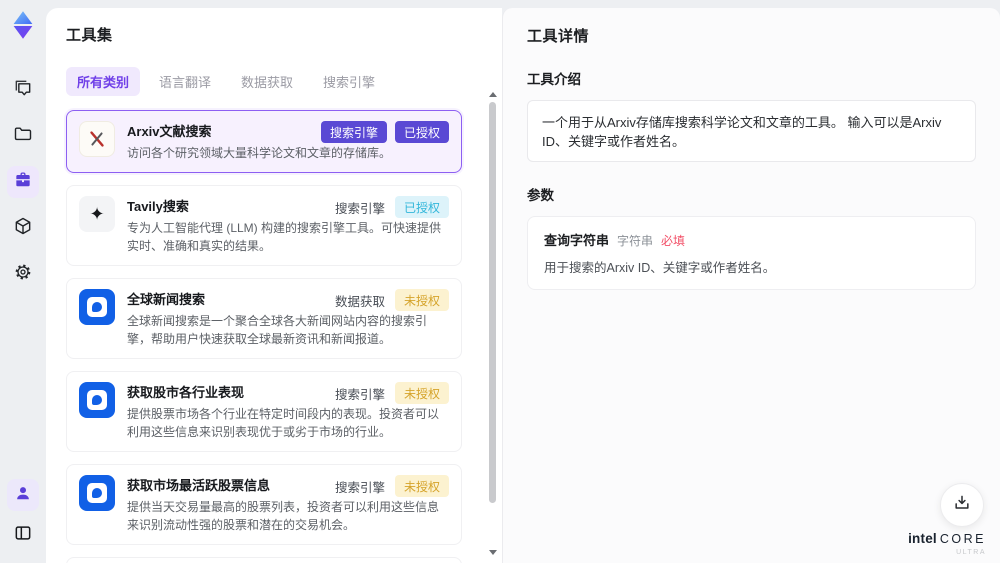 The height and width of the screenshot is (563, 1000). I want to click on app-logo, so click(23, 25).